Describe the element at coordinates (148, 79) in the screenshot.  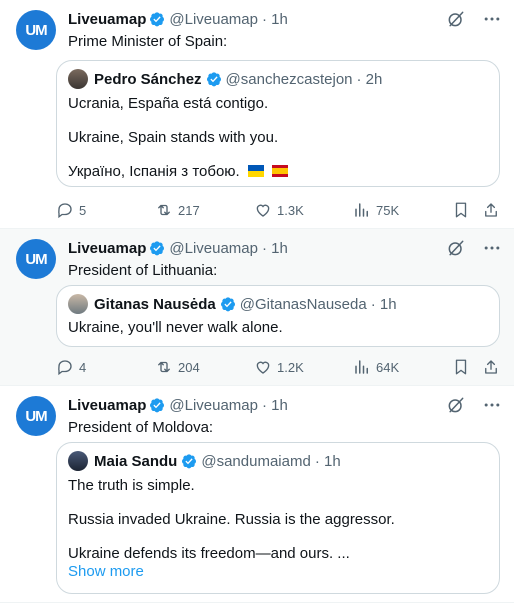
I see `quoted-author-name: Pedro Sánchez` at that location.